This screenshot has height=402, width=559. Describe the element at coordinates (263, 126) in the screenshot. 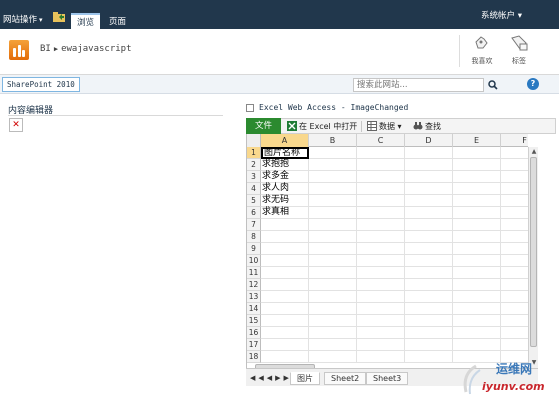

I see `file-button: 文件` at that location.